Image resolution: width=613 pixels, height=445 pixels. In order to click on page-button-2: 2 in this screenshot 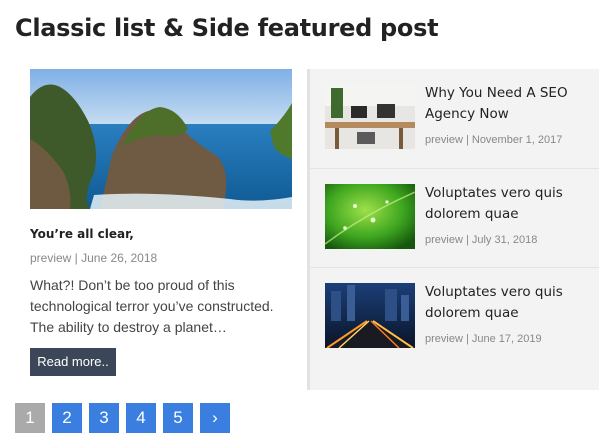, I will do `click(67, 418)`.